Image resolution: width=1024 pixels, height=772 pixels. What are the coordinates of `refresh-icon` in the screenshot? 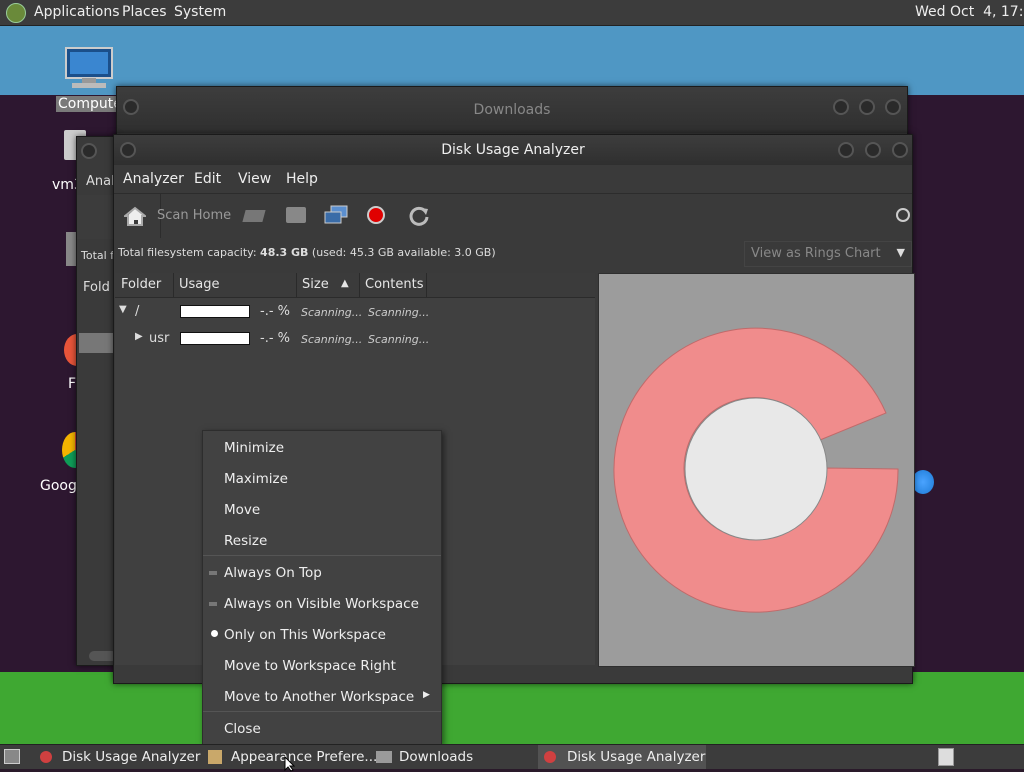 It's located at (419, 216).